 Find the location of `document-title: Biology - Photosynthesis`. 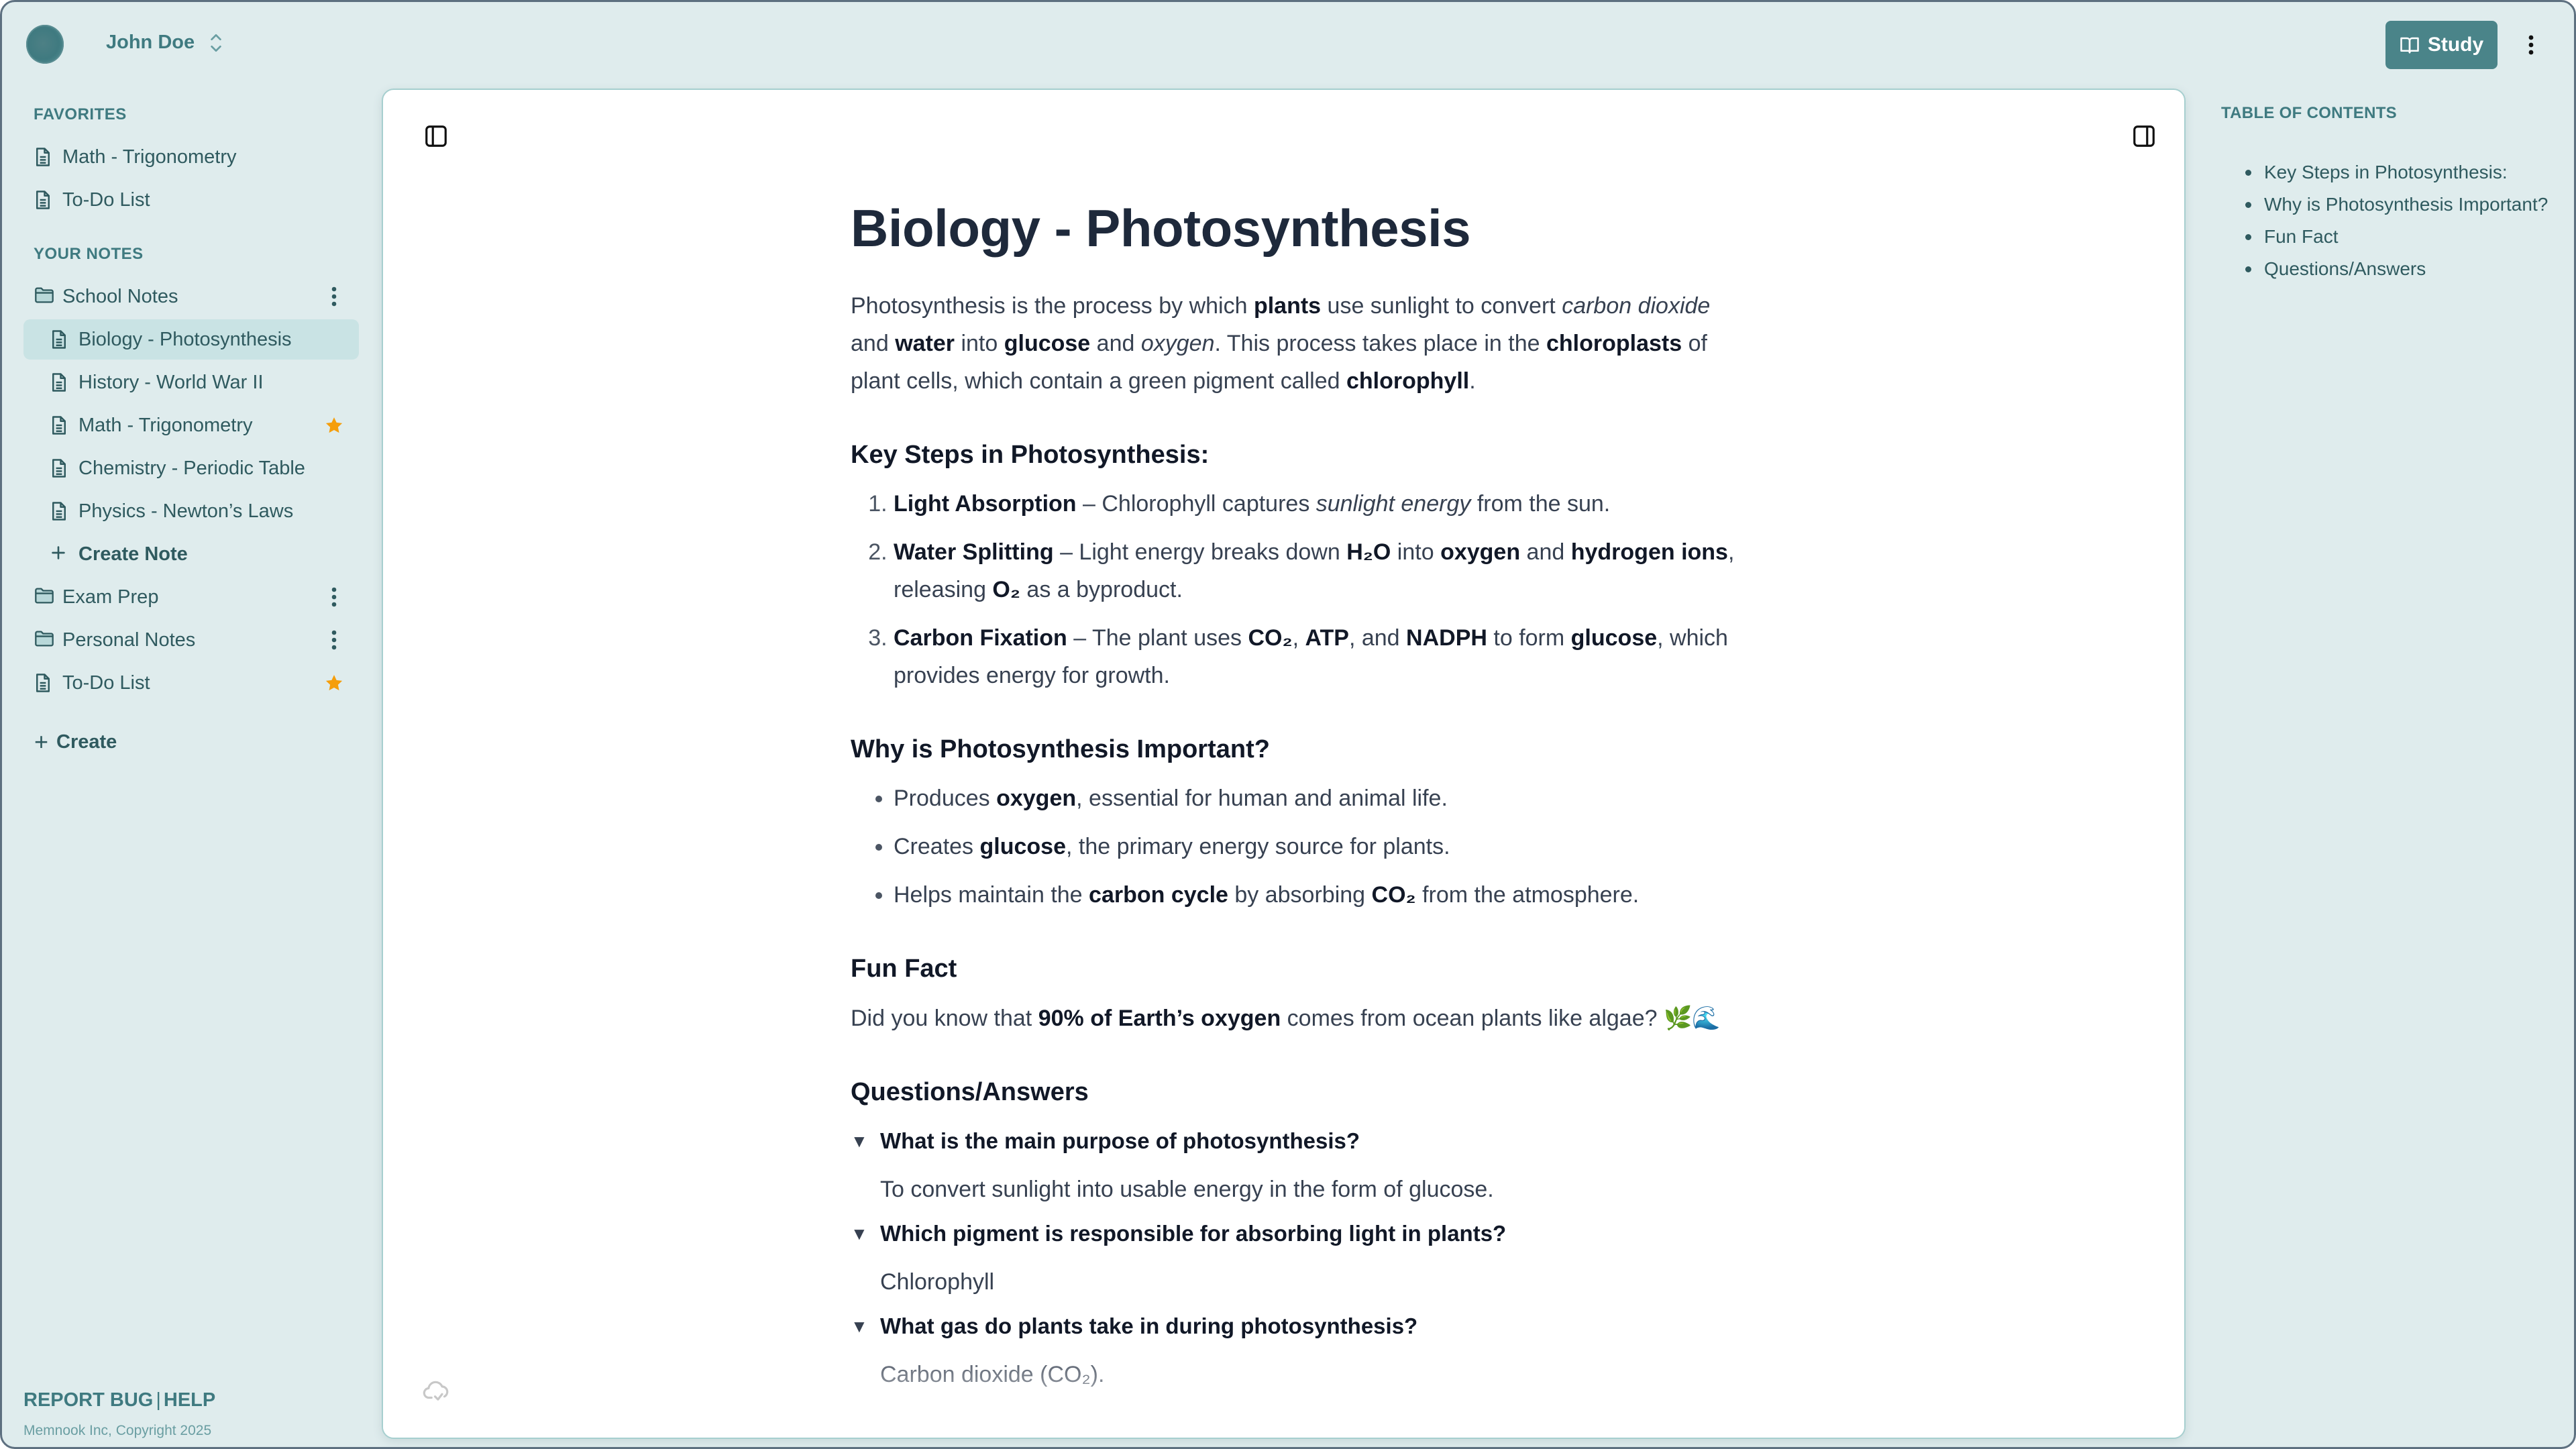

document-title: Biology - Photosynthesis is located at coordinates (1300, 228).